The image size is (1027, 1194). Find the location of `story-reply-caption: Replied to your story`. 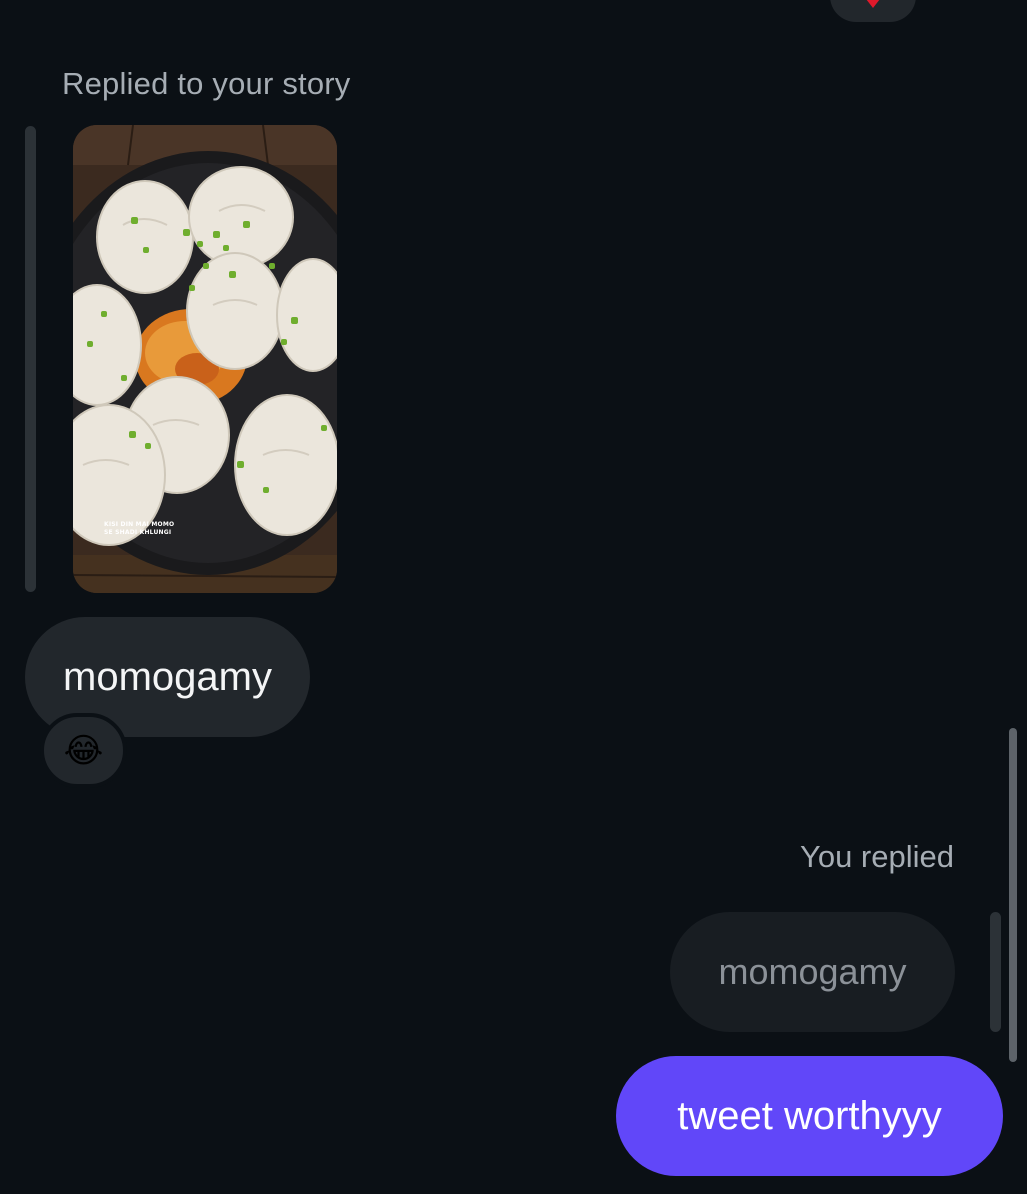

story-reply-caption: Replied to your story is located at coordinates (206, 83).